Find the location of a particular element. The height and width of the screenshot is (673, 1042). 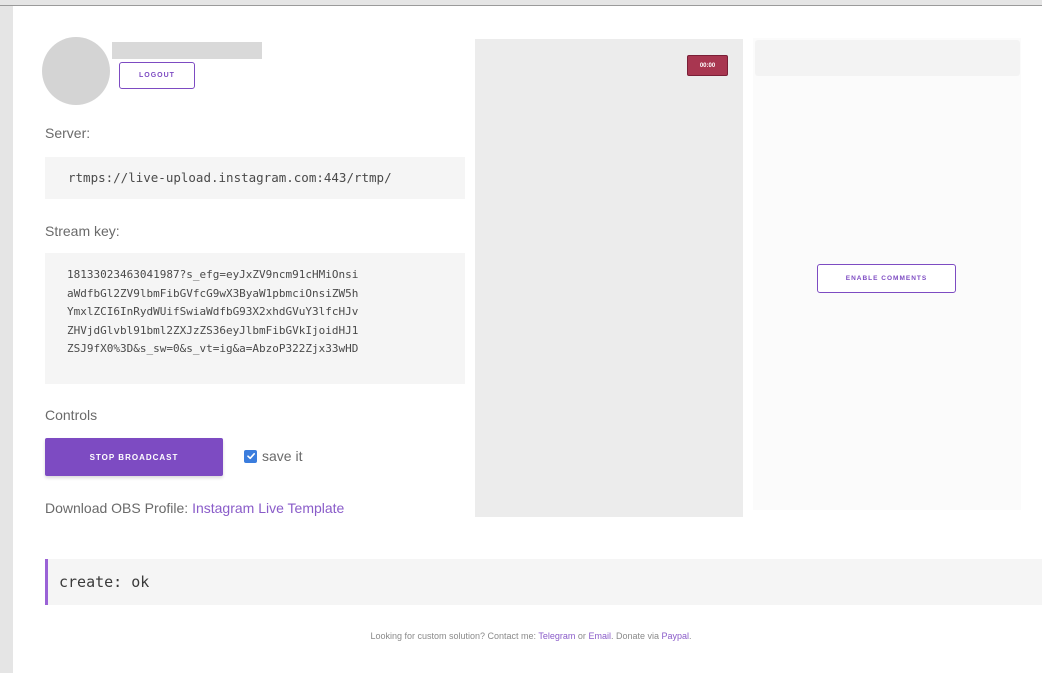

broadcast-timer-badge: 00:00 is located at coordinates (707, 65).